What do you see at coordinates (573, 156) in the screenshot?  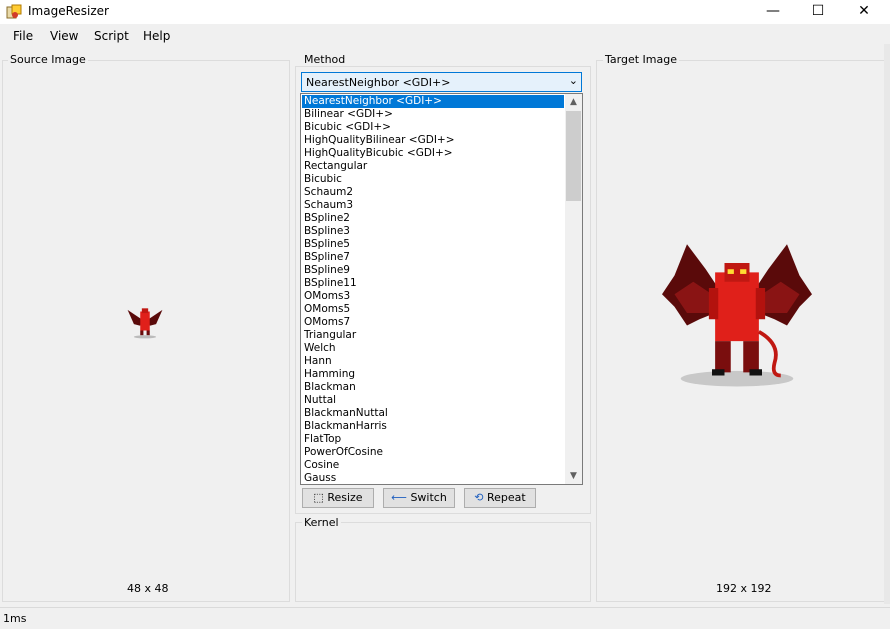 I see `scrollbar-thumb` at bounding box center [573, 156].